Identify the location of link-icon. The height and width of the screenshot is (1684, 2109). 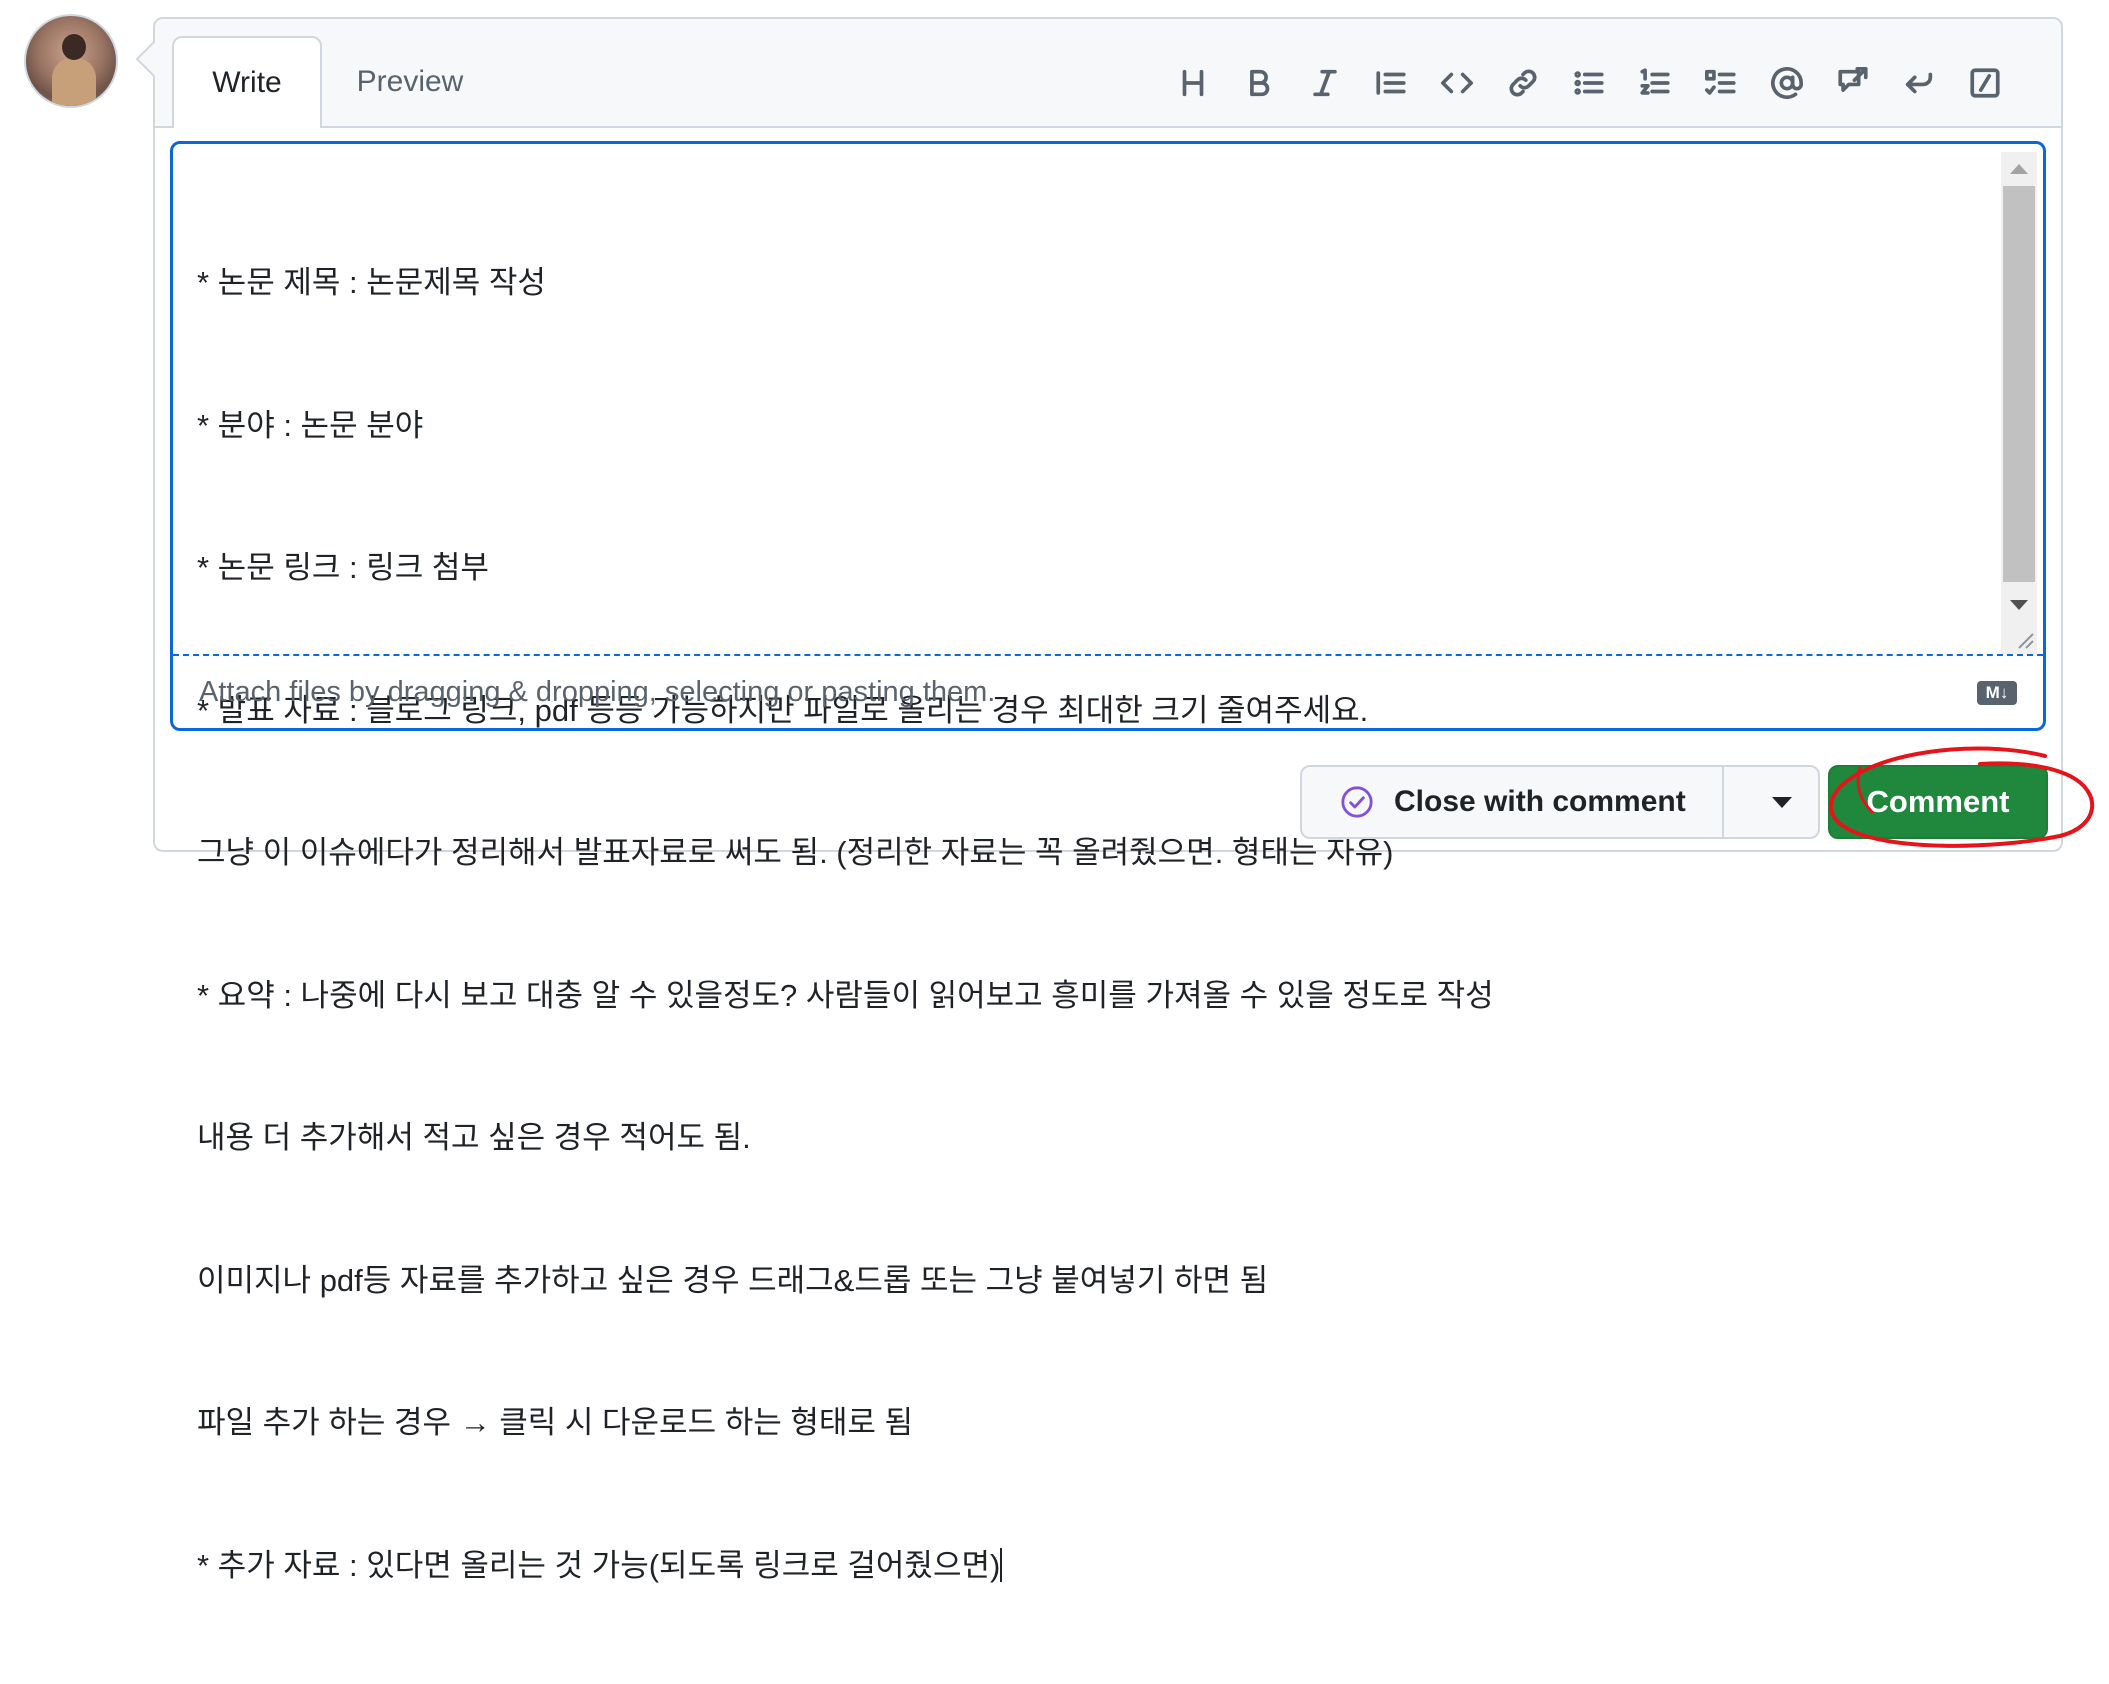
(1523, 83).